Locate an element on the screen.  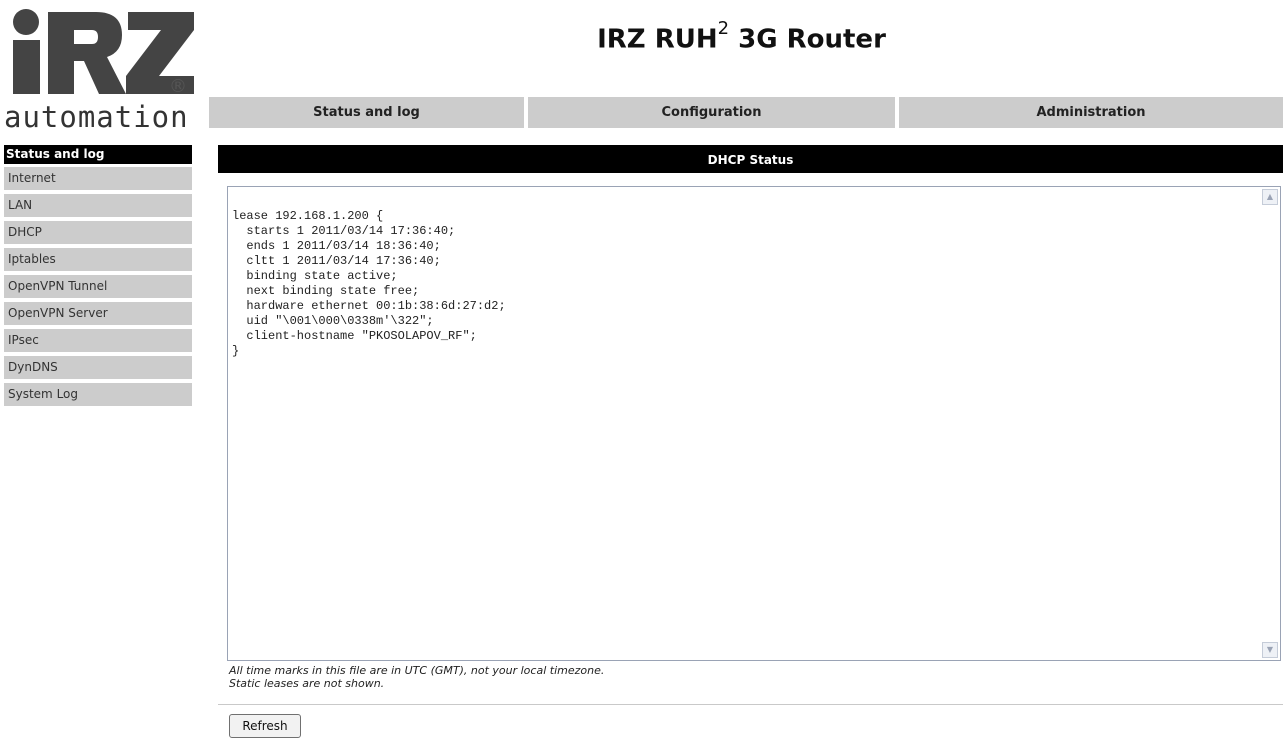
sidebar-item-lan: LAN is located at coordinates (98, 205).